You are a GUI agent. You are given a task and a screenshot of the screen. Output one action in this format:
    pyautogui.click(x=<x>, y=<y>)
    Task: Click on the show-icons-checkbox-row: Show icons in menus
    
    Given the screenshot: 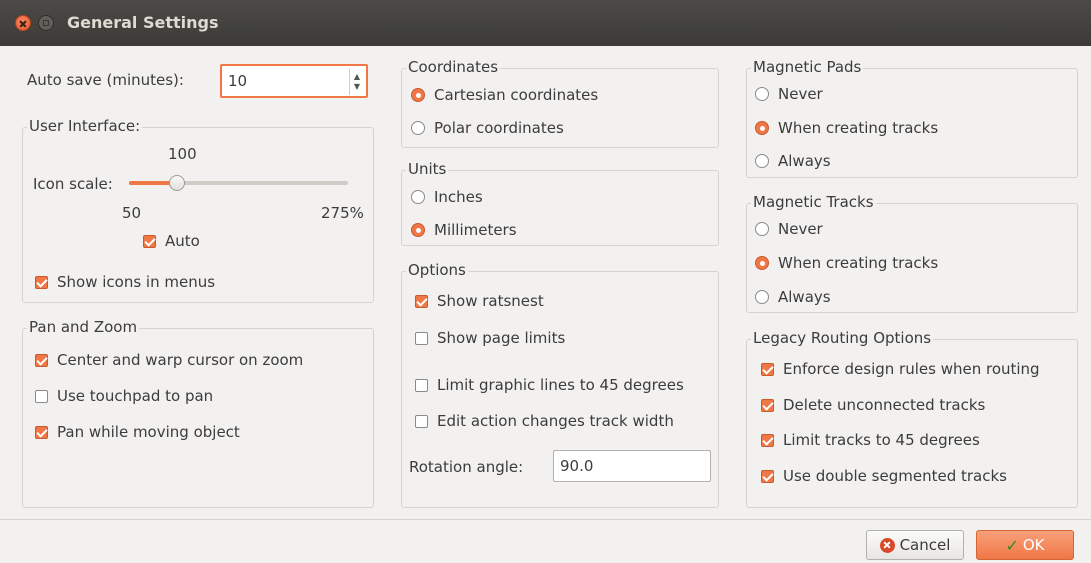 What is the action you would take?
    pyautogui.click(x=125, y=282)
    